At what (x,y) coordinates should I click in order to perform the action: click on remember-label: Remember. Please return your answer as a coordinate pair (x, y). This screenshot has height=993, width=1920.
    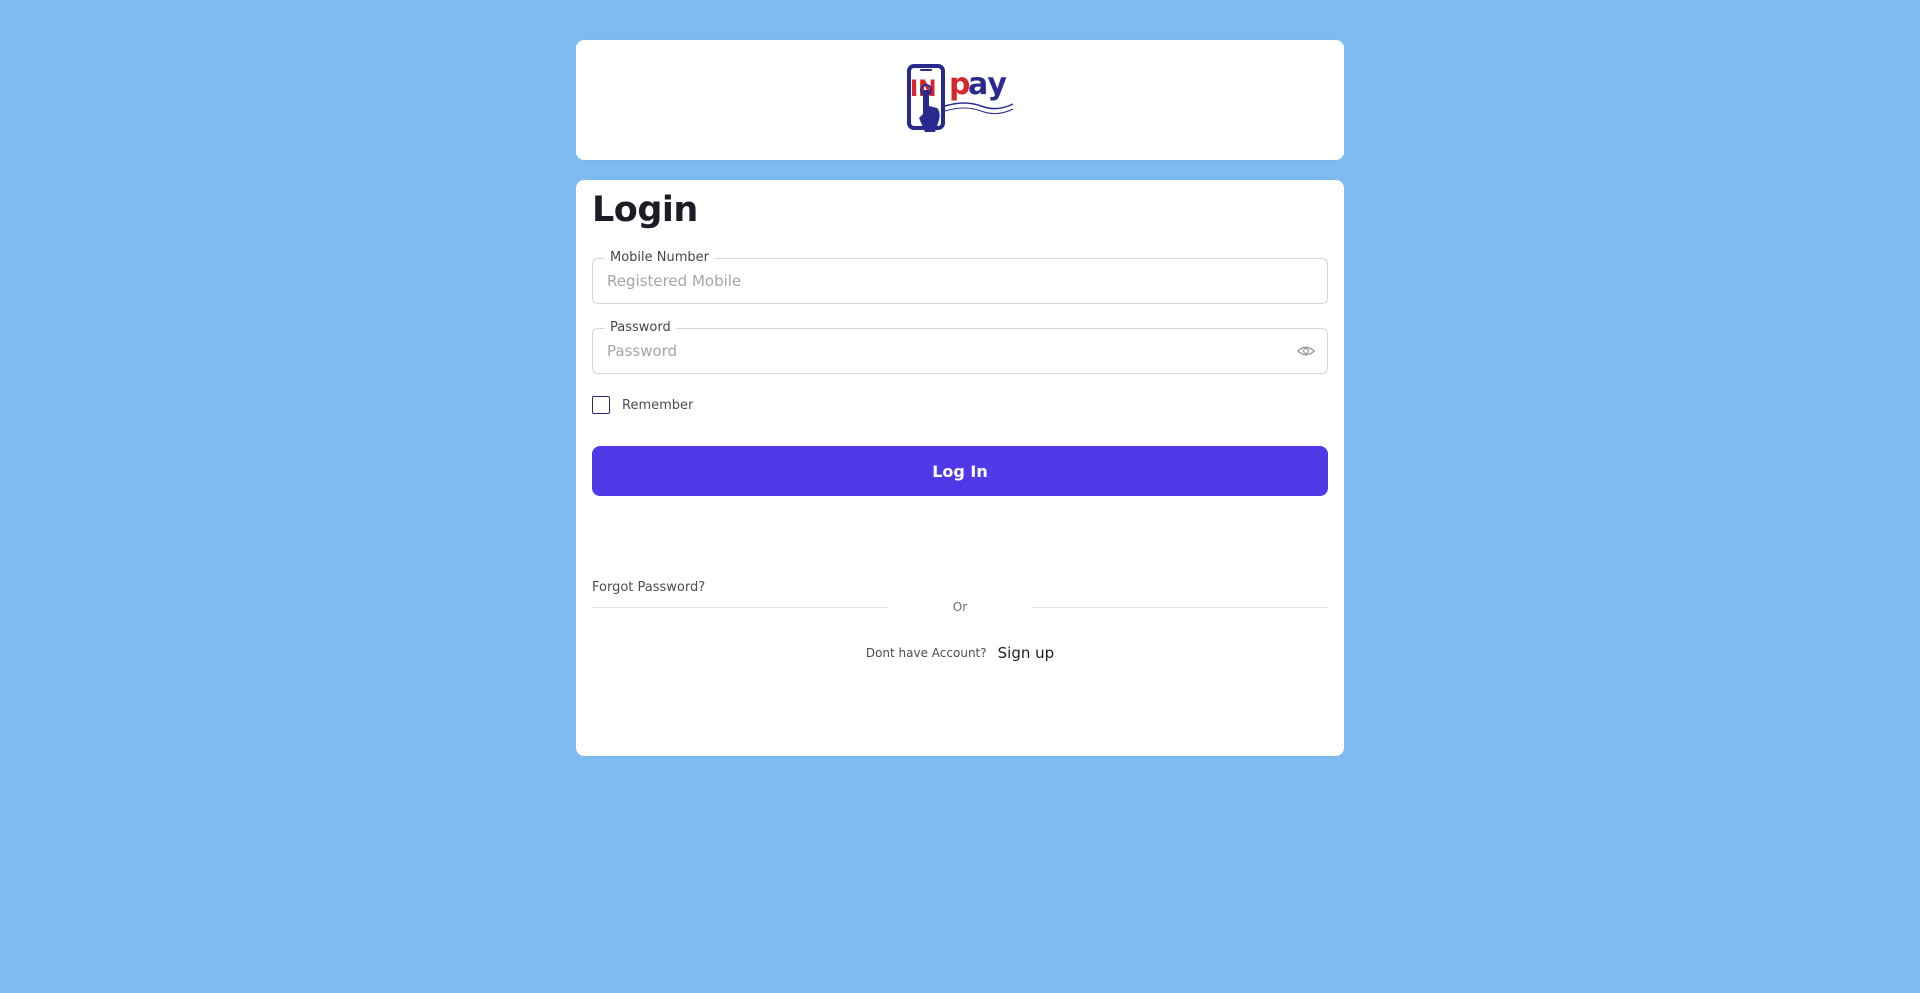
    Looking at the image, I should click on (658, 405).